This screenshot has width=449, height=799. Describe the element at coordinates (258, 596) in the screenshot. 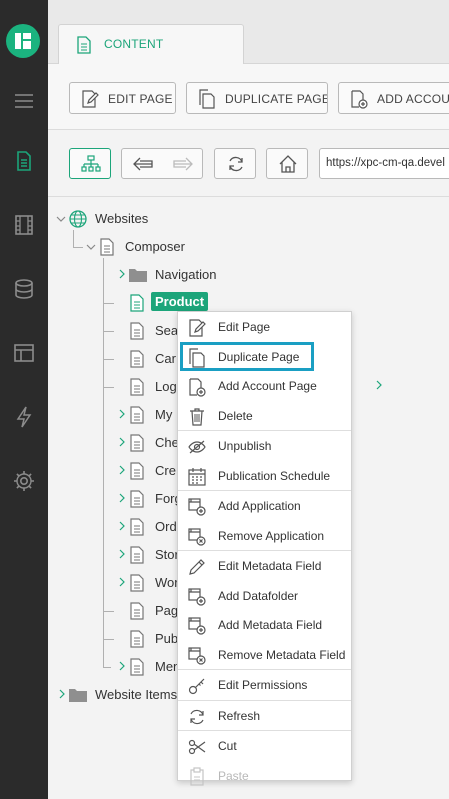

I see `context-menu-label: Add Datafolder` at that location.